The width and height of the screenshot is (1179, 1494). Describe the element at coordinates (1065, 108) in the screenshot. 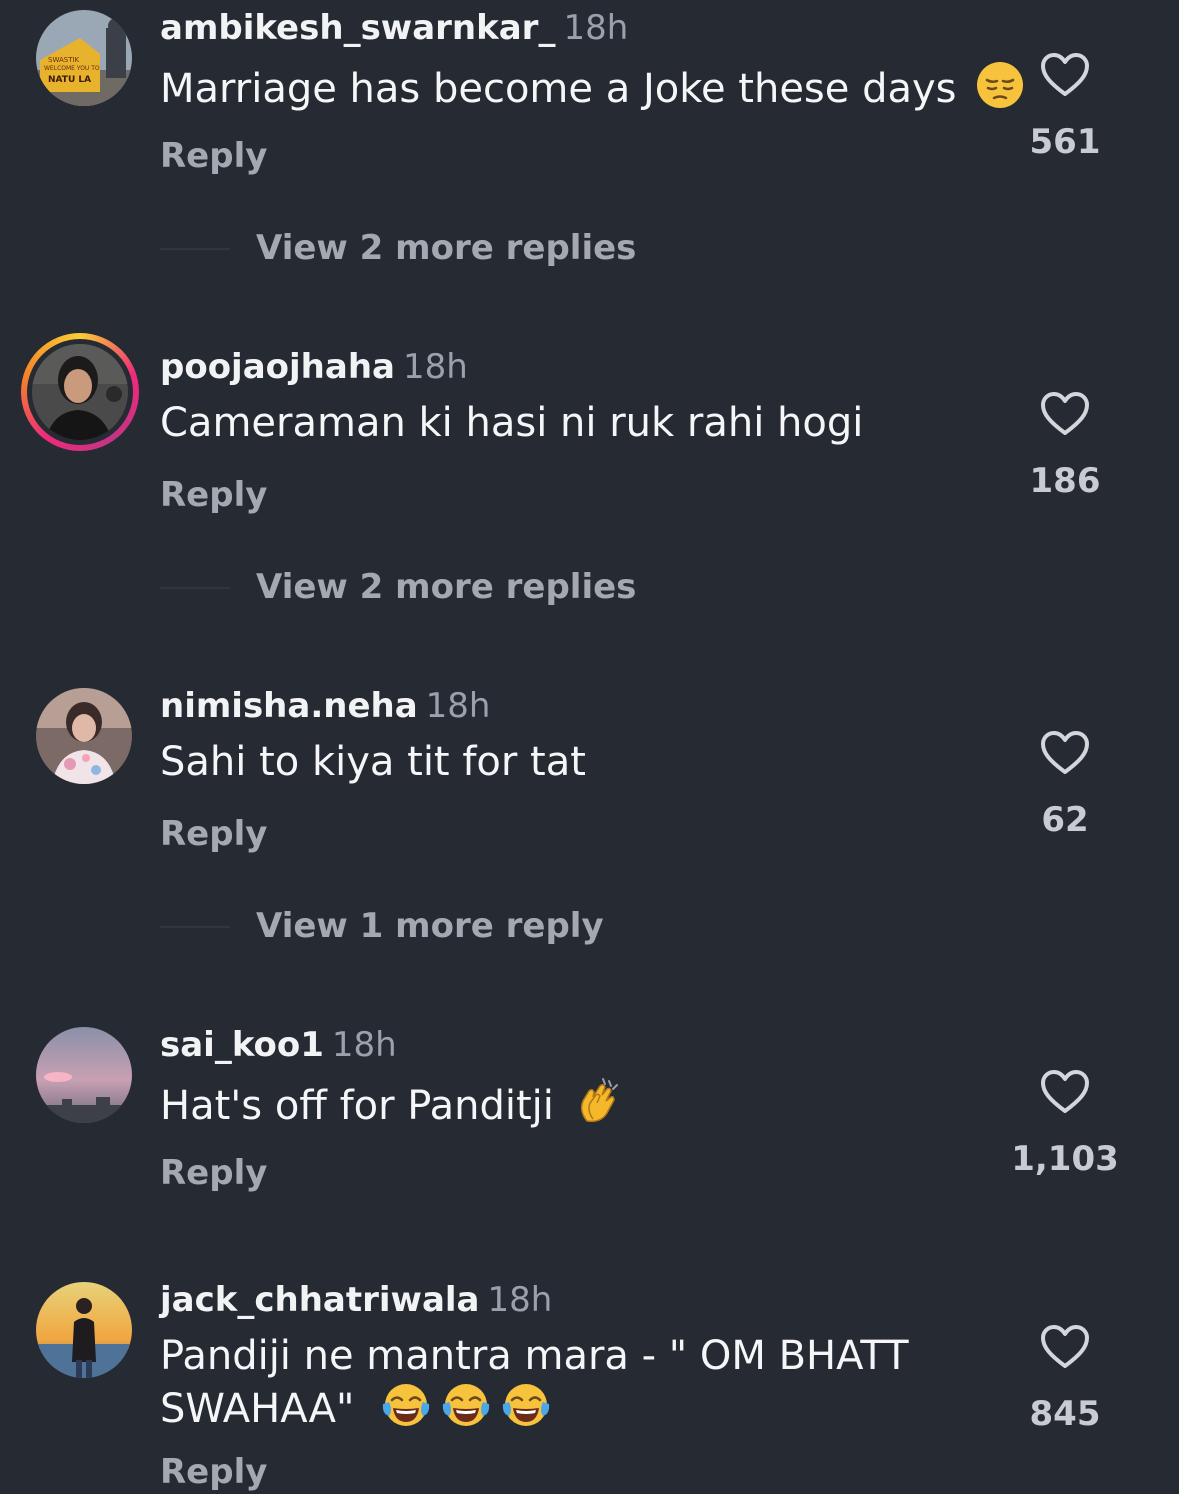

I see `like-control: 561` at that location.